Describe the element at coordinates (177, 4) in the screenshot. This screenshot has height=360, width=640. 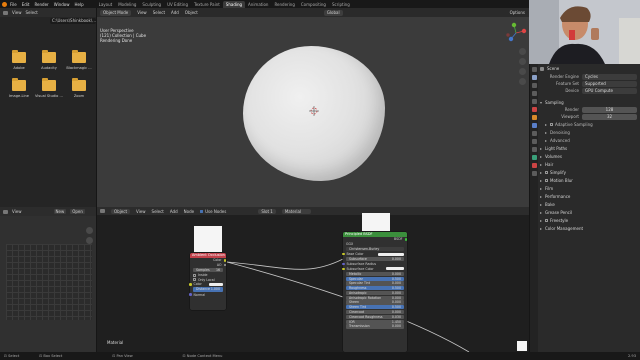
I see `tab-uv-editing: UV Editing` at that location.